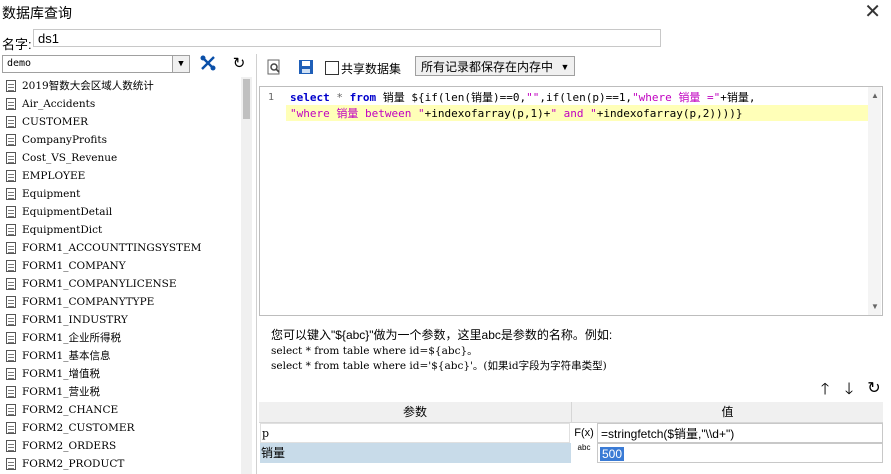  I want to click on move-down-icon: 🡓, so click(849, 391).